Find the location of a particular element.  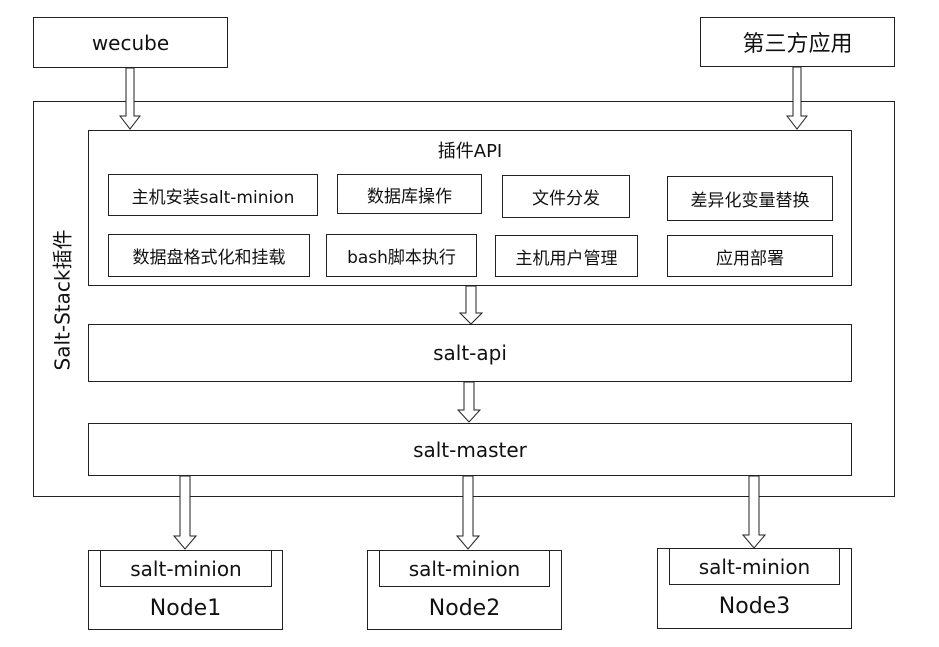

api-item-variable-replace: 差异化变量替换 is located at coordinates (750, 198).